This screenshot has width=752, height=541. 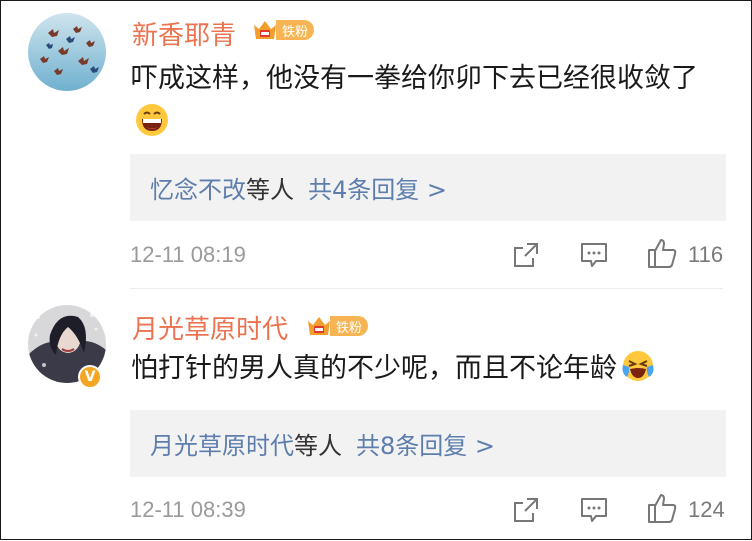 I want to click on comment-text: 怕打针的男人真的不少呢，而且不论年龄, so click(x=426, y=369).